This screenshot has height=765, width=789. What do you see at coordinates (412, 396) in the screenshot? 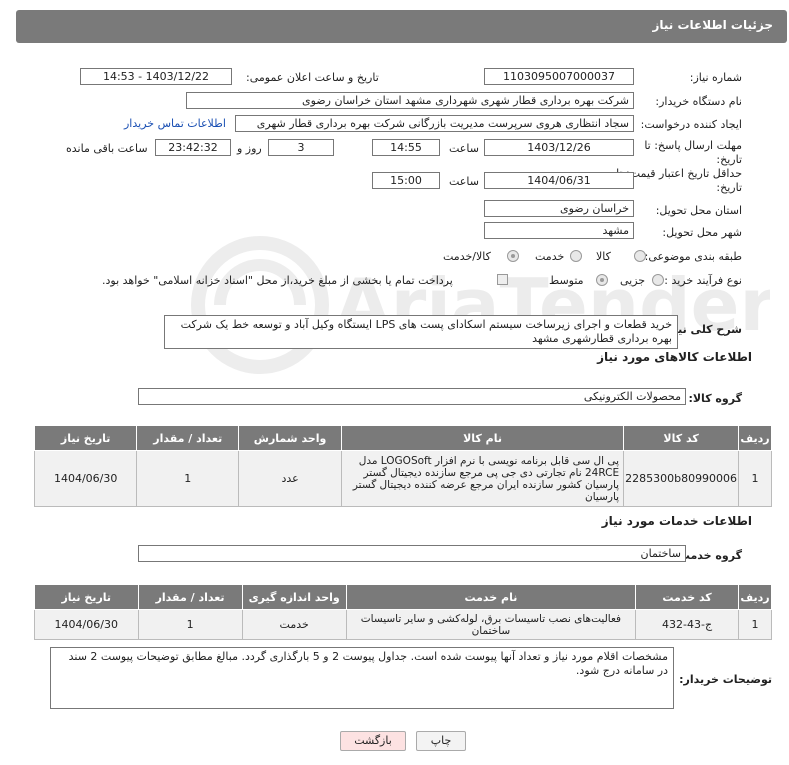
I see `goods-group-field: محصولات الکترونیکی` at bounding box center [412, 396].